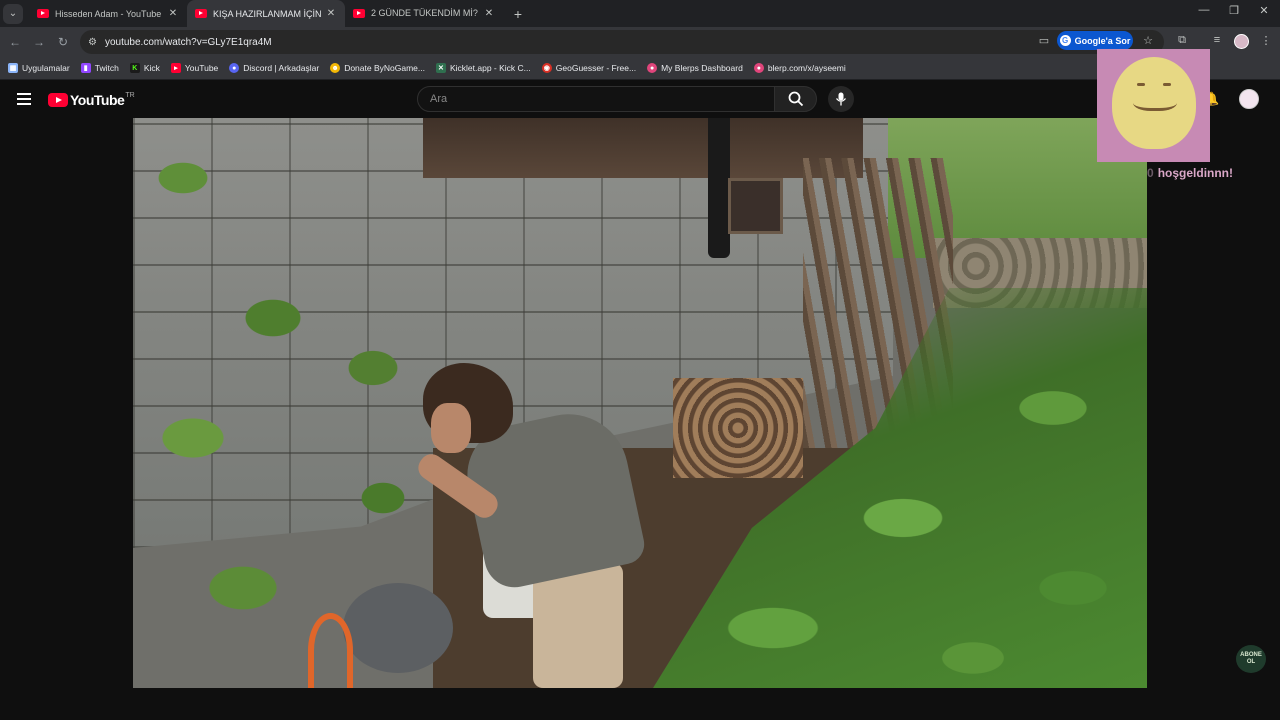  I want to click on bookmark-label: Twitch, so click(106, 68).